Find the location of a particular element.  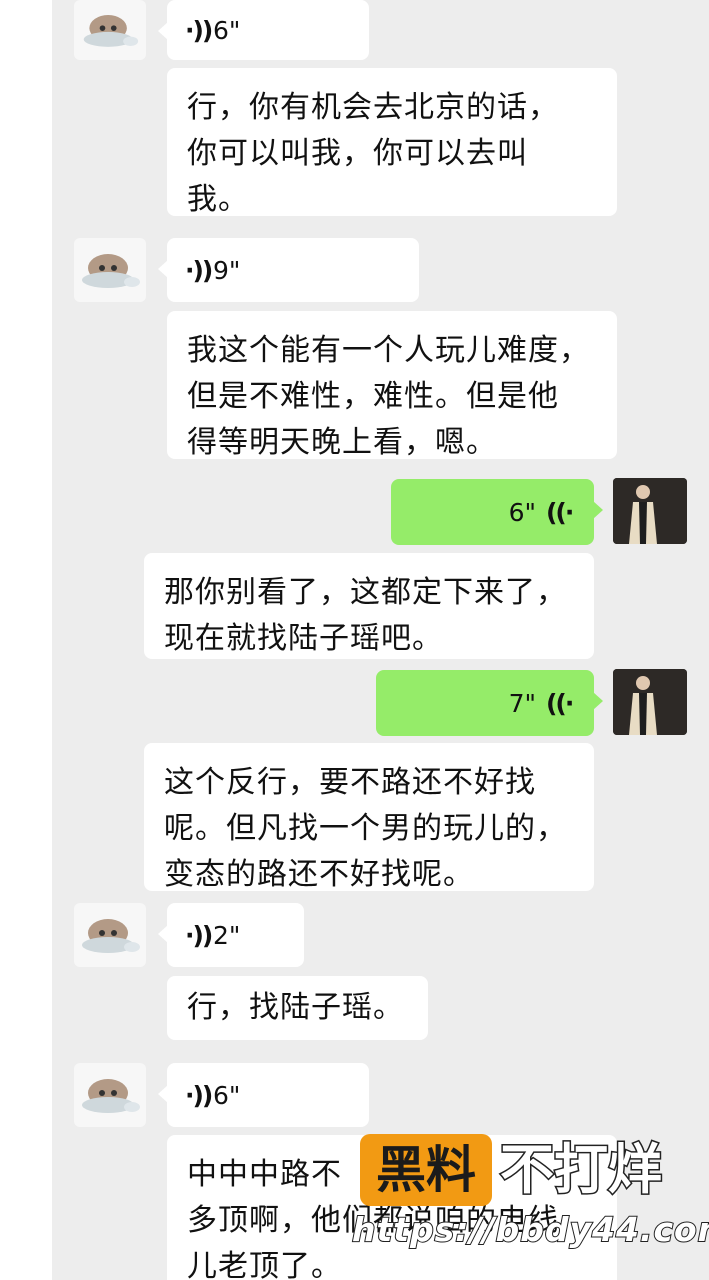

voice-transcript: 那你别看了，这都定下来了， 现在就找陆子瑶吧。 is located at coordinates (369, 606).